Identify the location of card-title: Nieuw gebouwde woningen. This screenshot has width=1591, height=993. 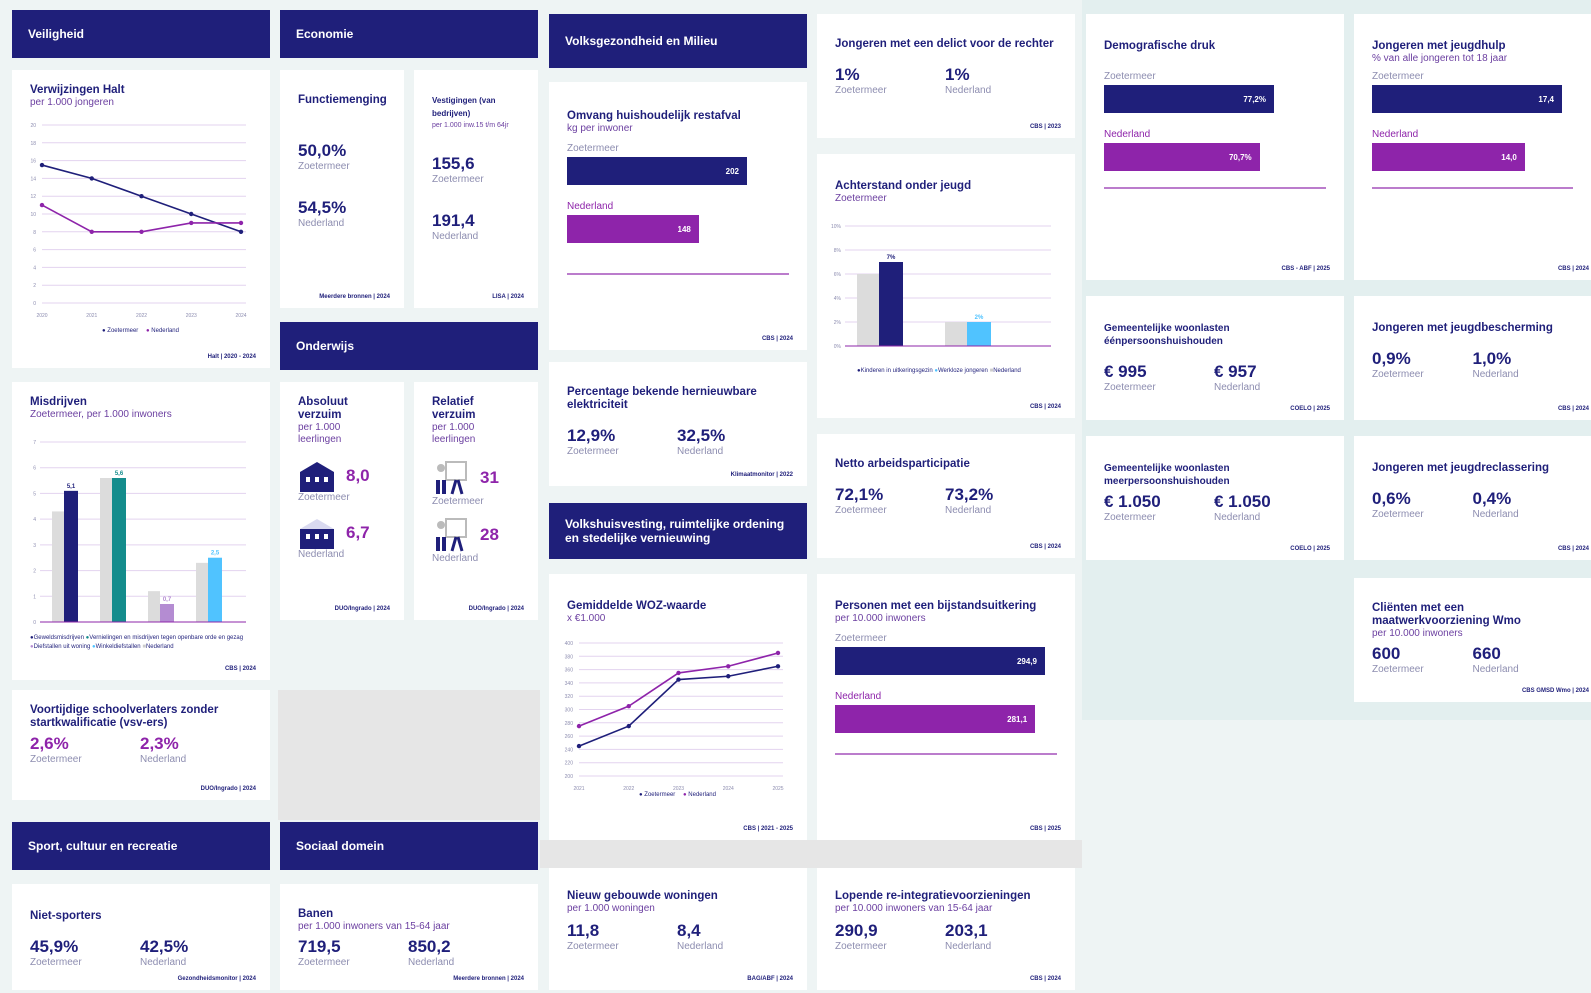
(642, 896).